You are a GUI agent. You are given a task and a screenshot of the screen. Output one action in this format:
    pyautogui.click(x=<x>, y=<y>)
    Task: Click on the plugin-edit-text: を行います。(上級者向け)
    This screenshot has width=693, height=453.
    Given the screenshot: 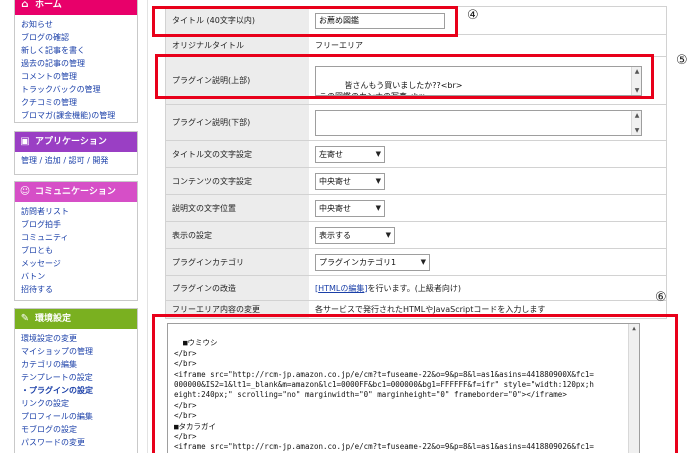 What is the action you would take?
    pyautogui.click(x=414, y=288)
    